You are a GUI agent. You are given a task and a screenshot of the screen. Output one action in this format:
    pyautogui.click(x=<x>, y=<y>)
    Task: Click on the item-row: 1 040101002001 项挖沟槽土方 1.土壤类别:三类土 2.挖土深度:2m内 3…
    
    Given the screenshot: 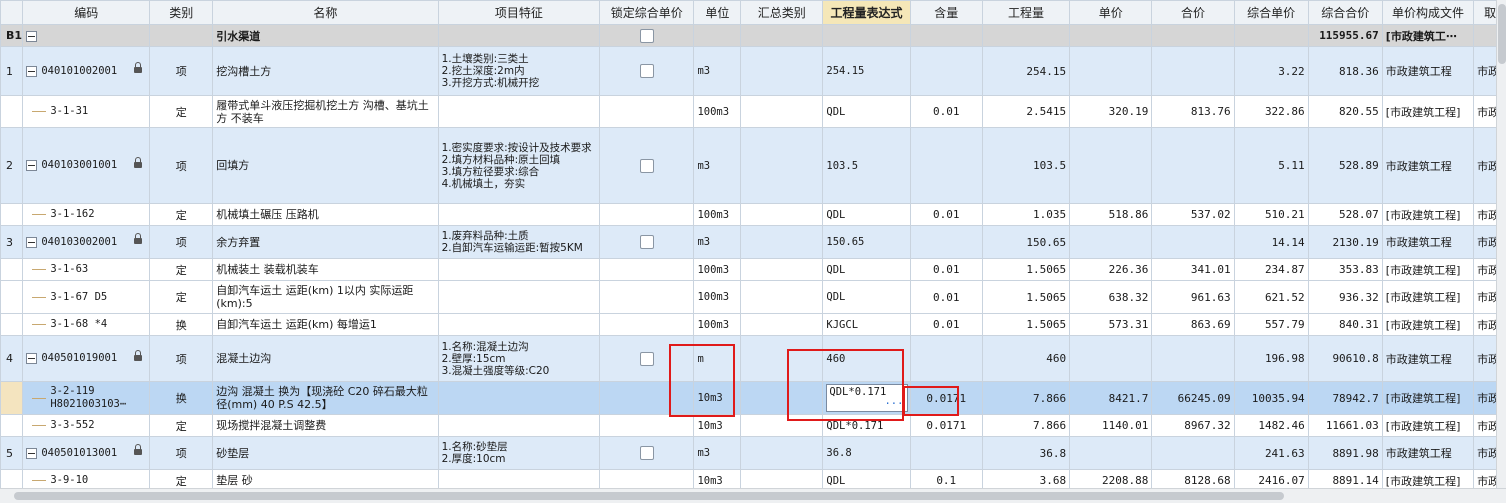 What is the action you would take?
    pyautogui.click(x=748, y=71)
    